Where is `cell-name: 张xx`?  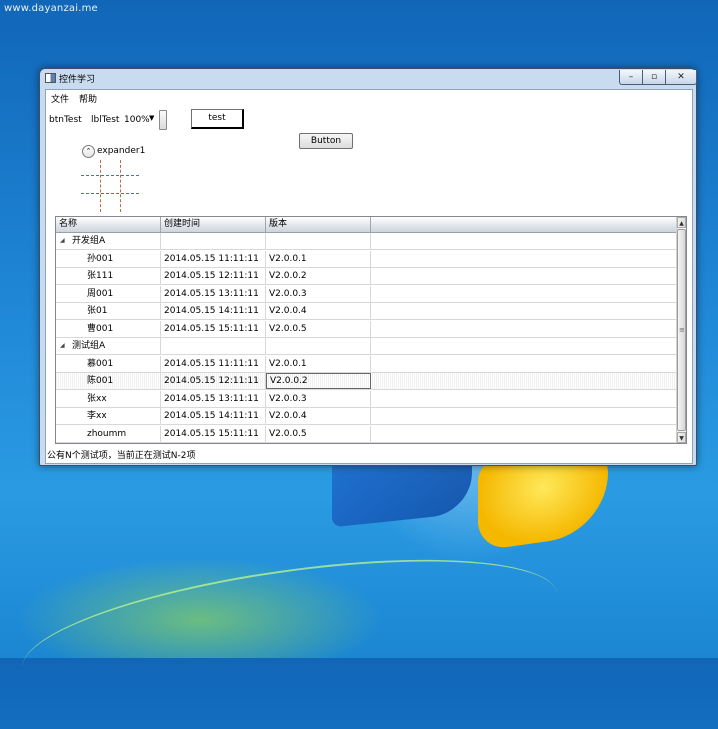
cell-name: 张xx is located at coordinates (108, 398).